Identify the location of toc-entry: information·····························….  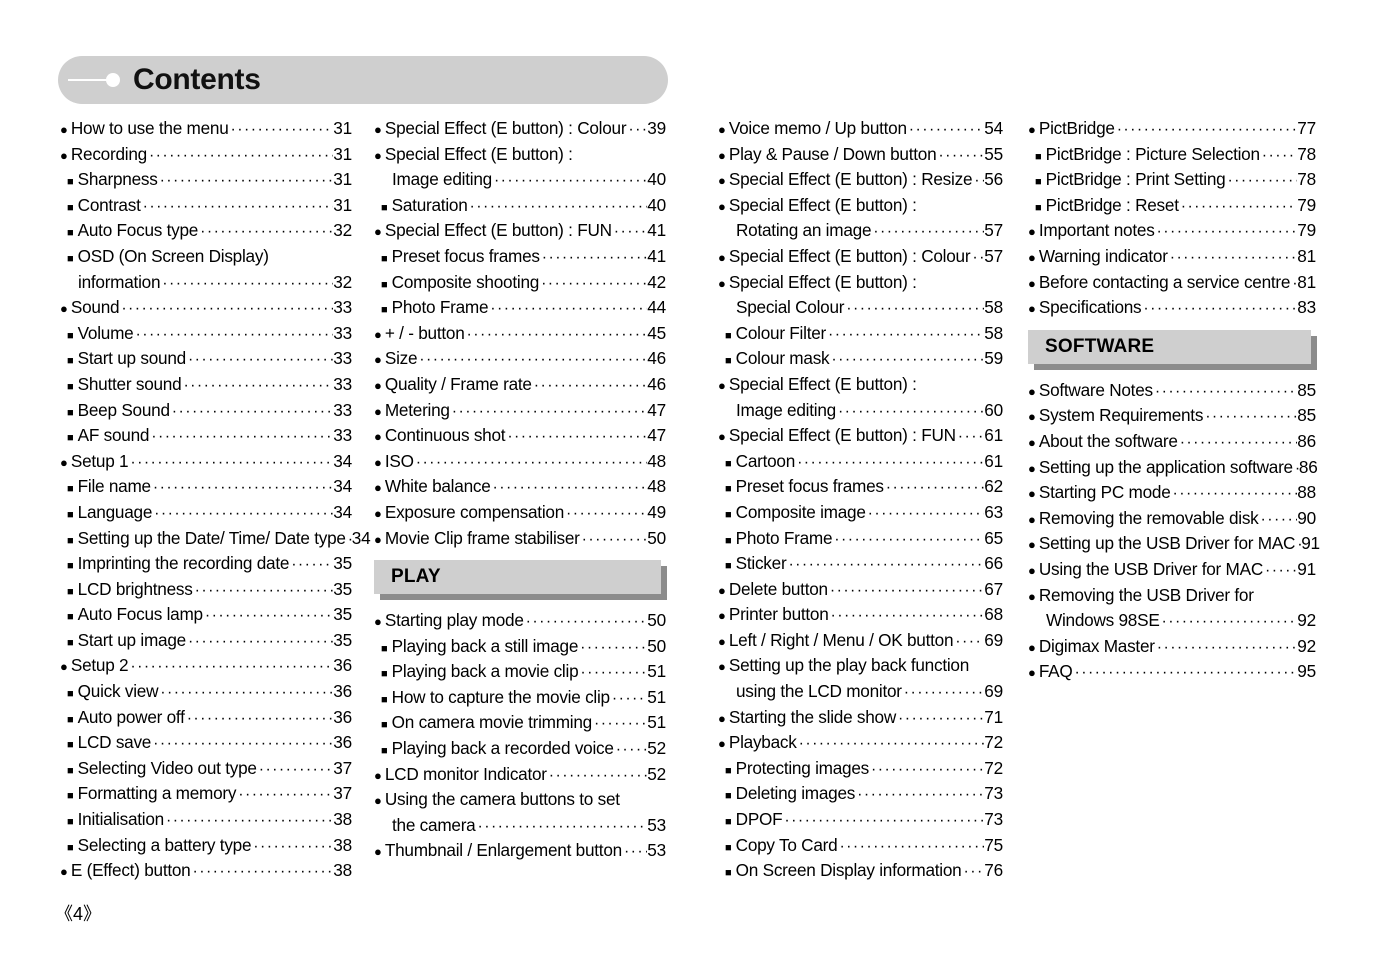
(206, 283).